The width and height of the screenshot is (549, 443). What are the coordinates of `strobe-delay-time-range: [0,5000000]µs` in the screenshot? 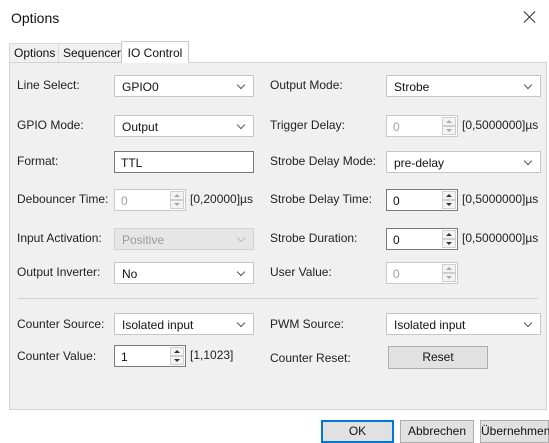 It's located at (500, 199).